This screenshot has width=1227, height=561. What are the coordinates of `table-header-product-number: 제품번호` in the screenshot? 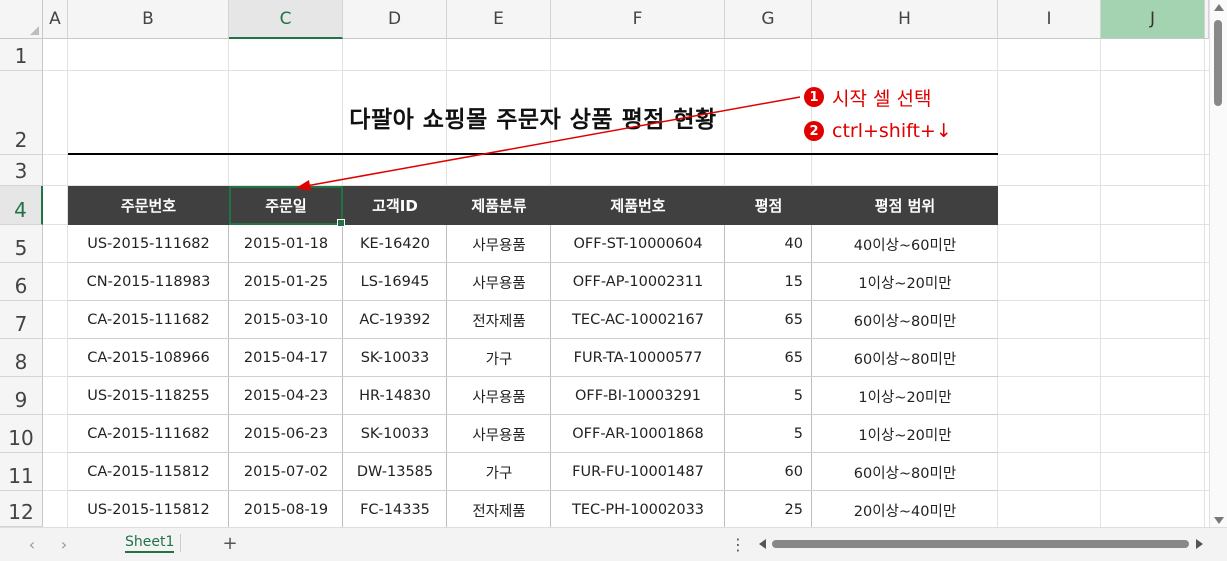 It's located at (638, 205).